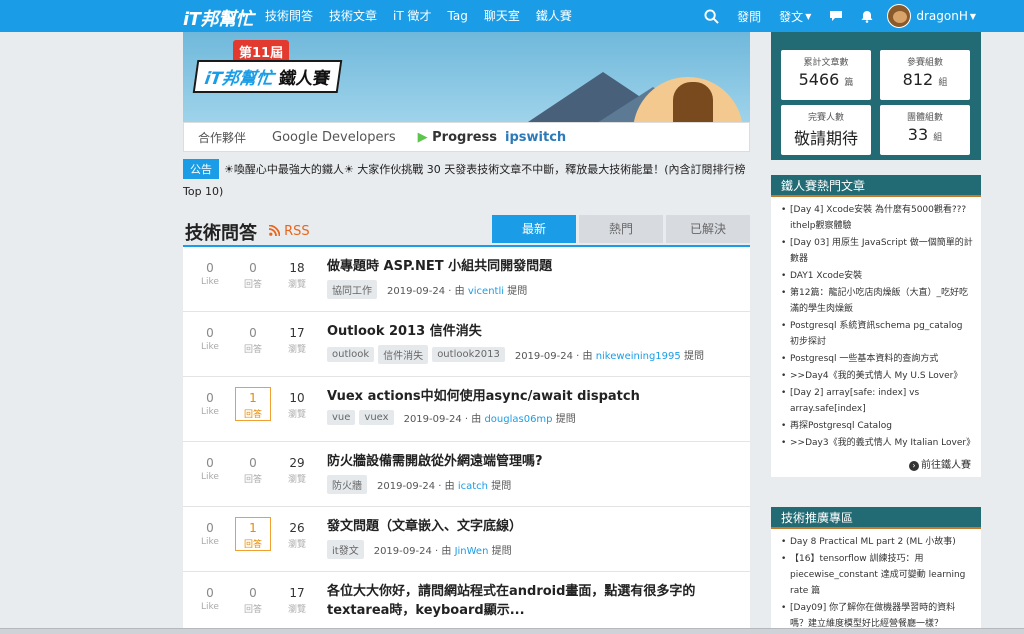 This screenshot has height=634, width=1024. What do you see at coordinates (451, 417) in the screenshot?
I see `question-meta: vue vuex 2019-09-24 · 由 douglas06mp 提問` at bounding box center [451, 417].